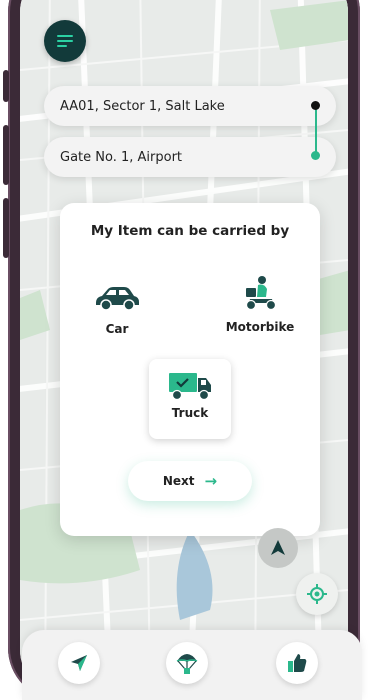 The width and height of the screenshot is (368, 700). I want to click on menu-icon, so click(65, 41).